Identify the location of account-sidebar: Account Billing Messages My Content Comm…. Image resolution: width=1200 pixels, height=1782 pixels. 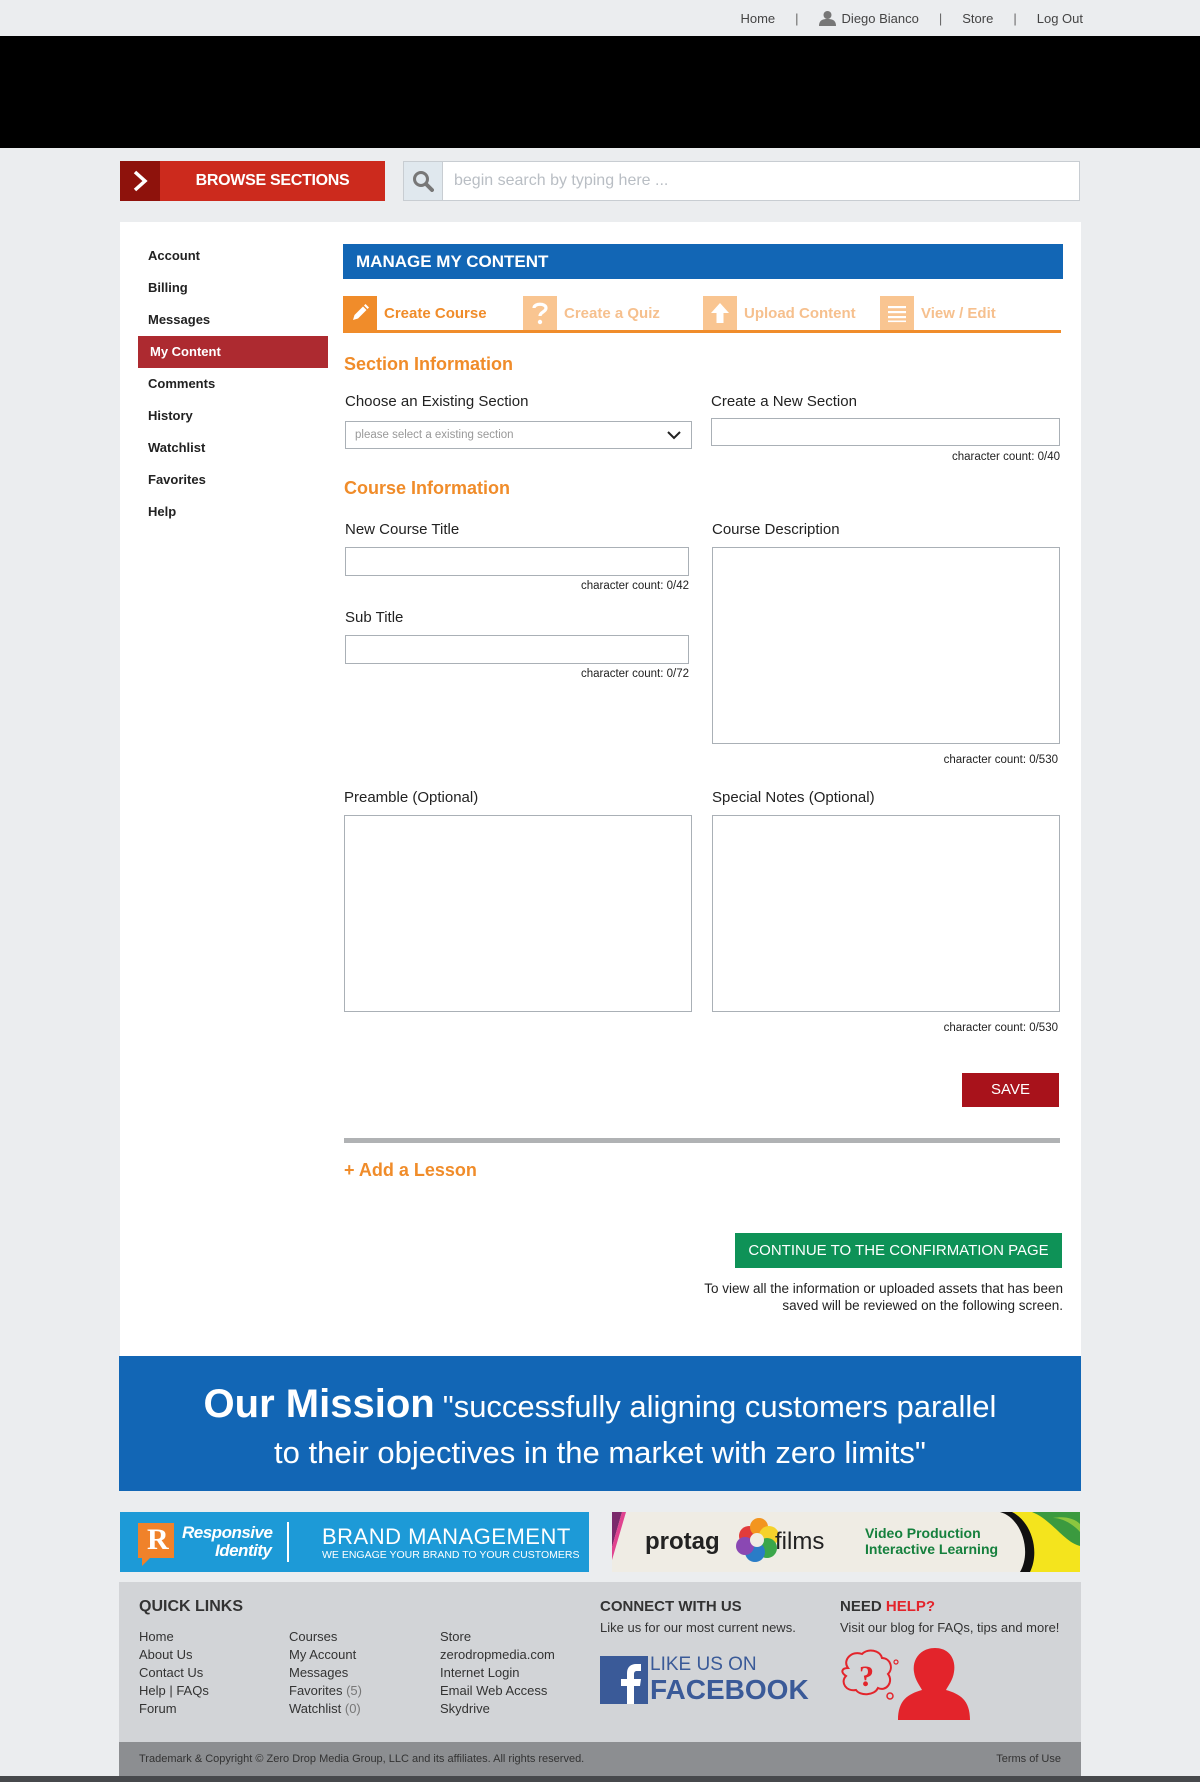
(233, 384).